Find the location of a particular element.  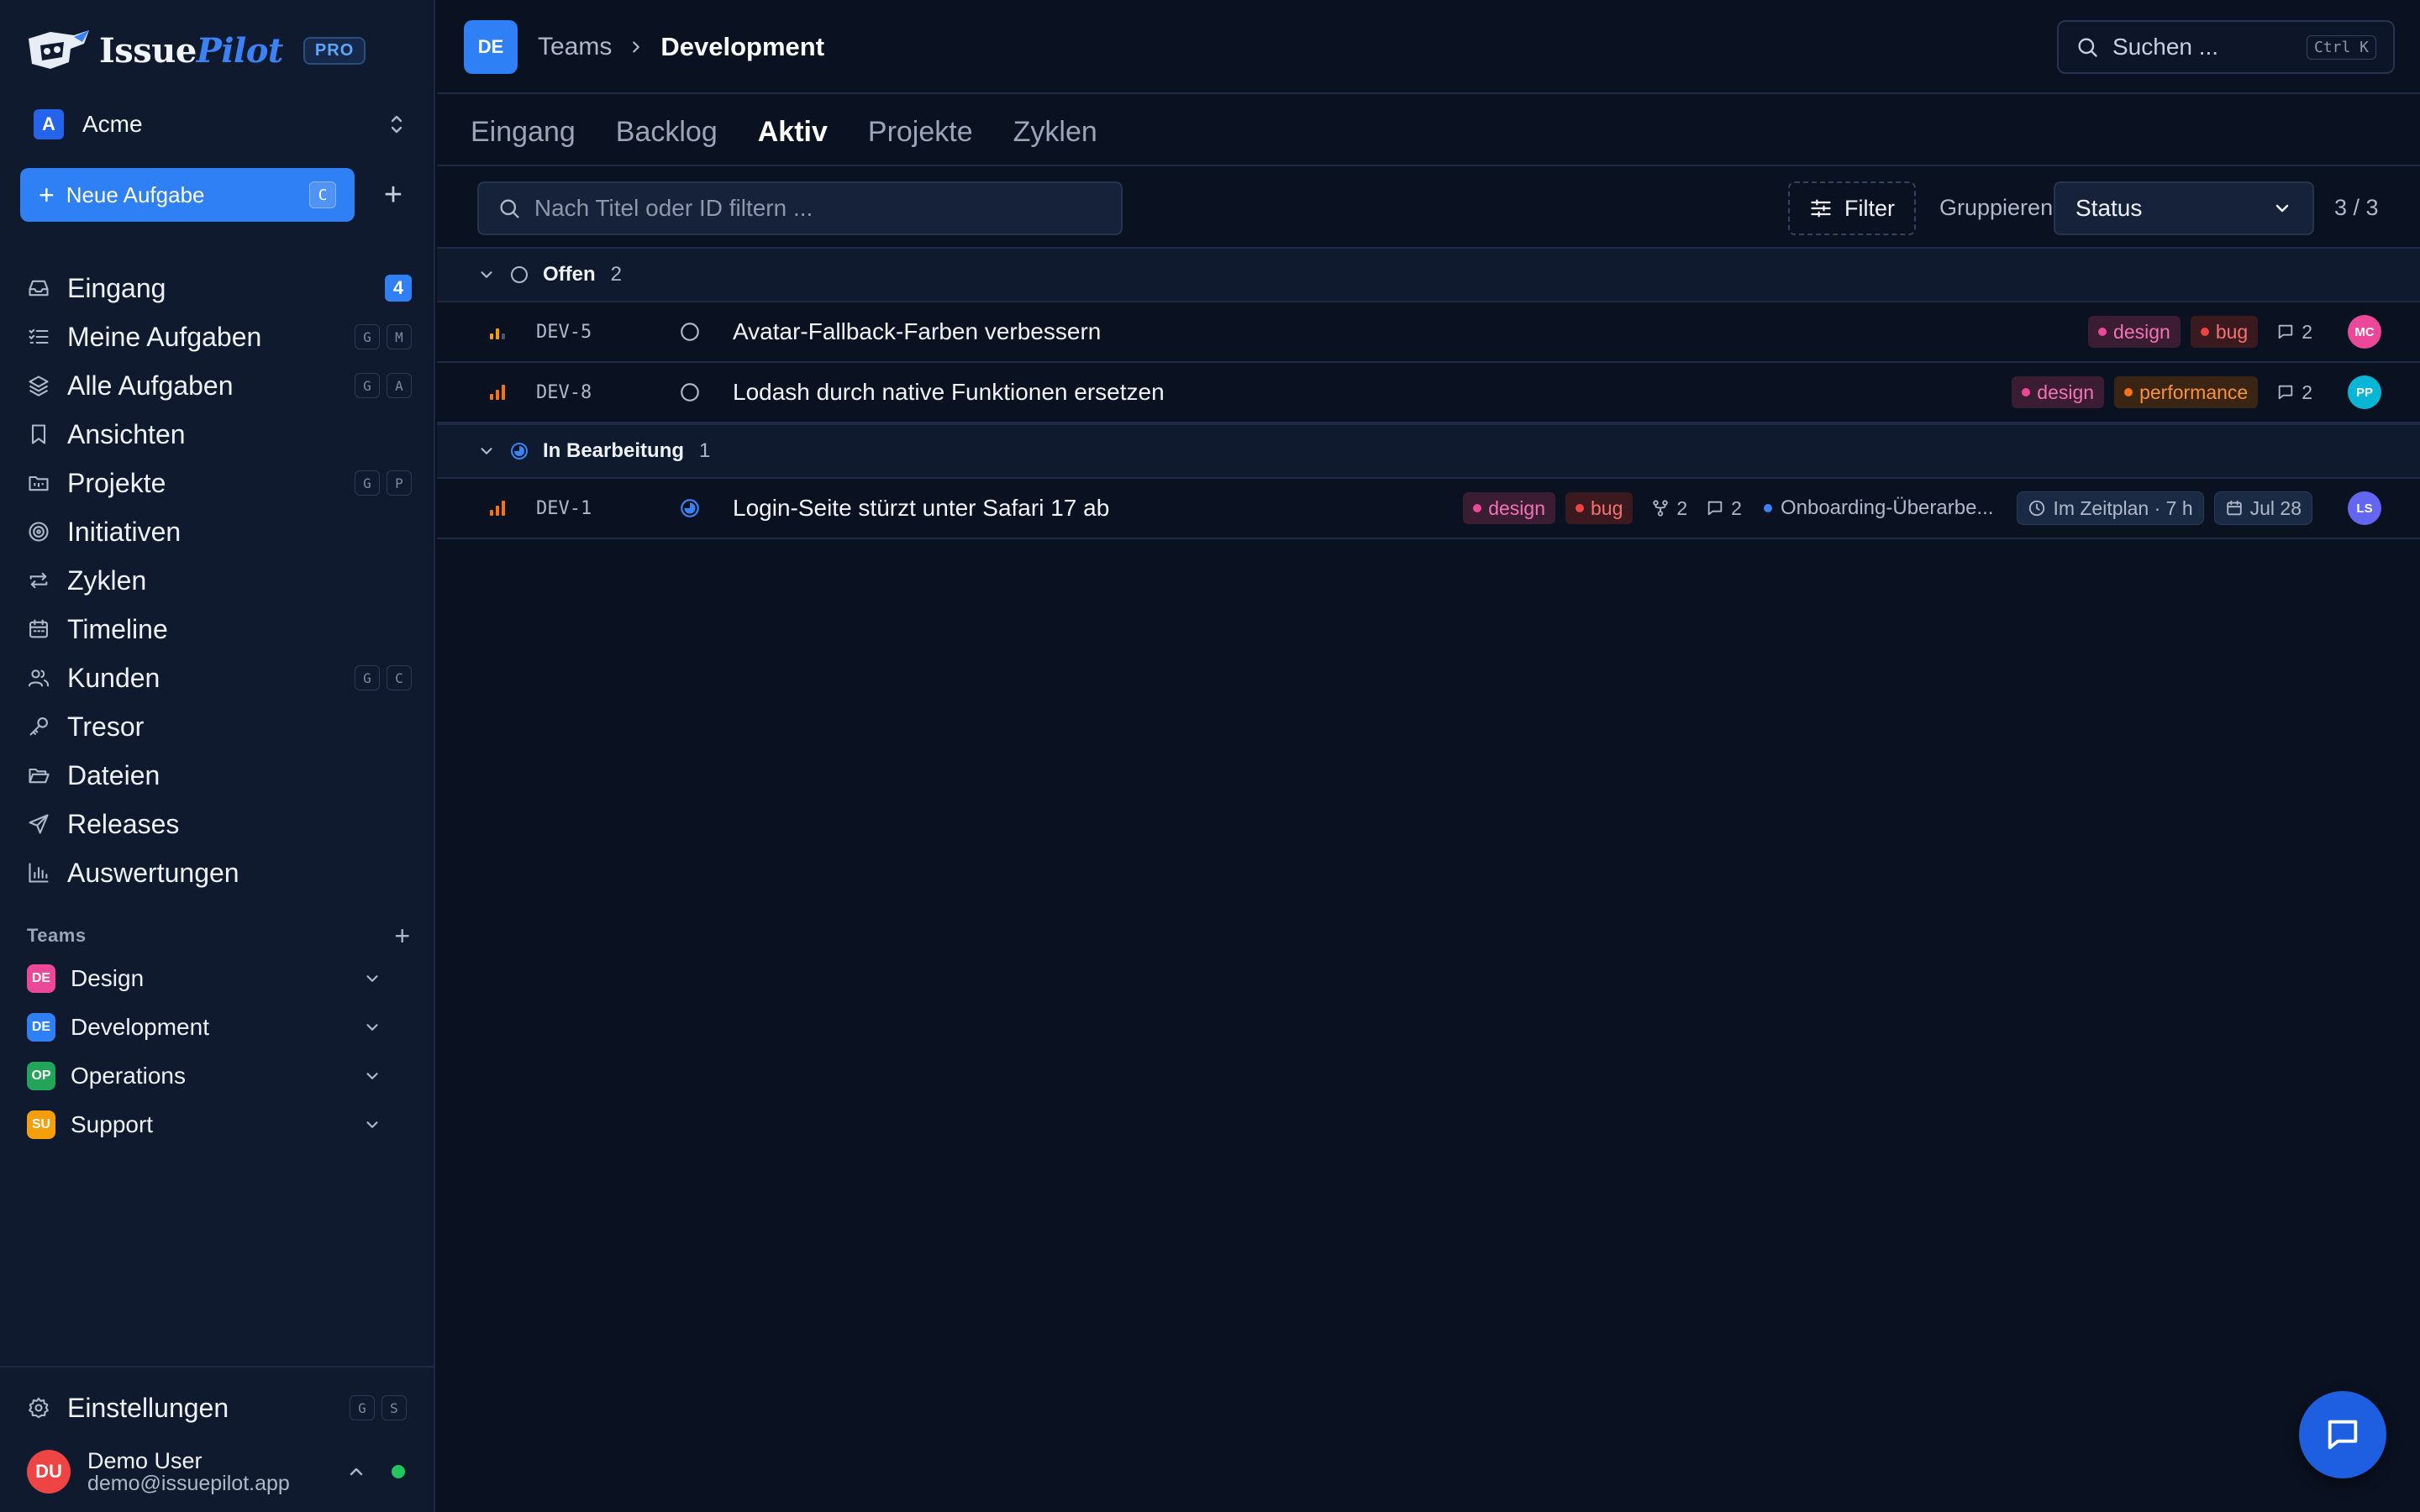

key-icon is located at coordinates (38, 726).